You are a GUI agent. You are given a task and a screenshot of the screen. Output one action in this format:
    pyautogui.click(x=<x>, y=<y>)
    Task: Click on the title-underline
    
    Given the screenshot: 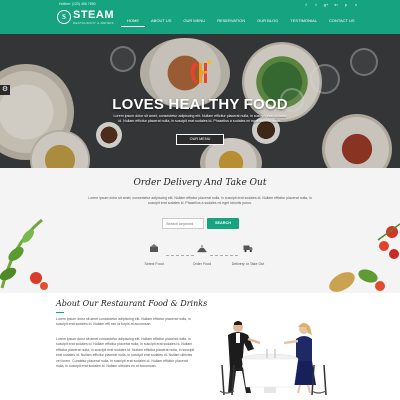 What is the action you would take?
    pyautogui.click(x=60, y=312)
    